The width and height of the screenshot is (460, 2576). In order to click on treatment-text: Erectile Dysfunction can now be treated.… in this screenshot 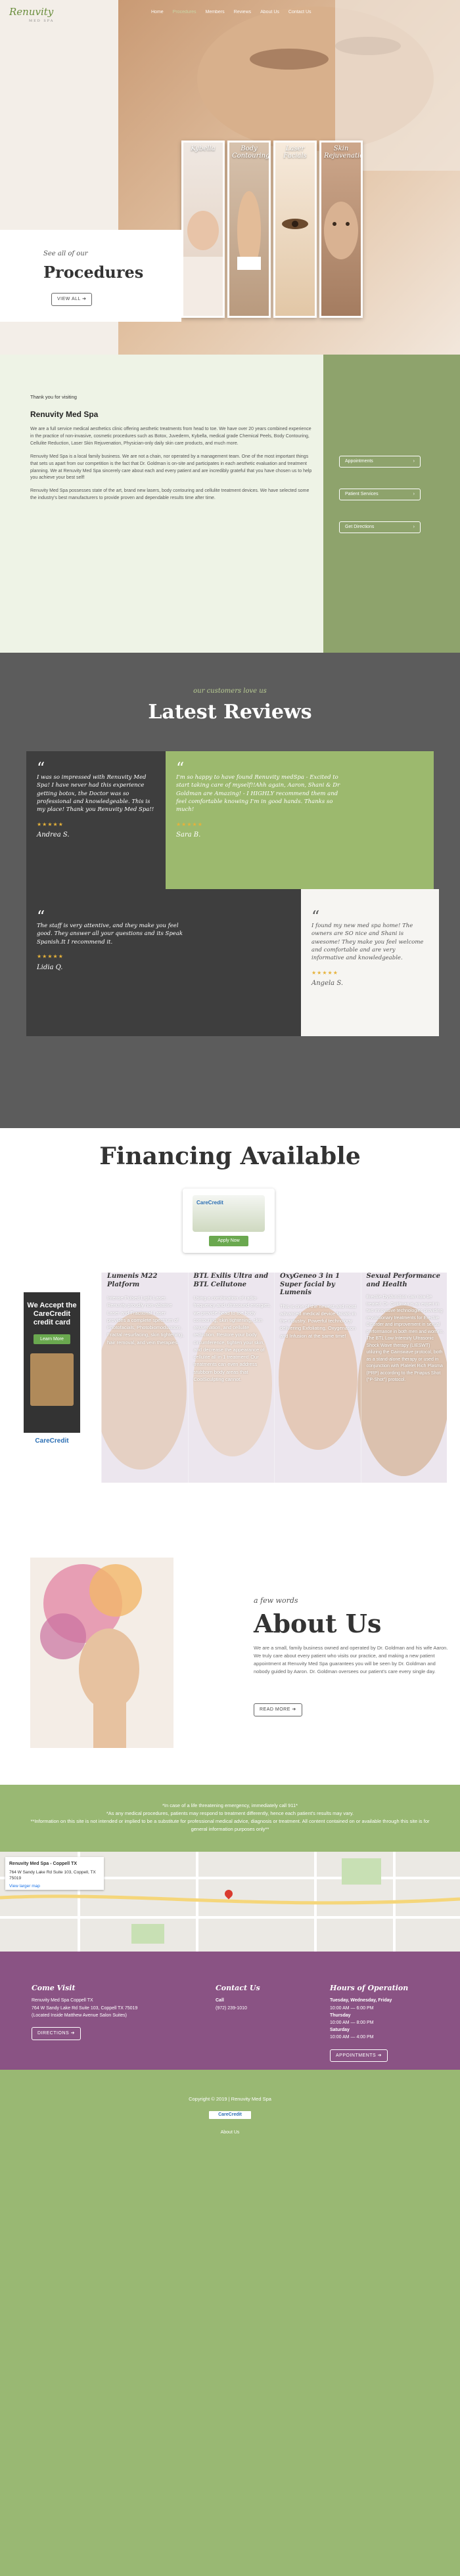, I will do `click(405, 1338)`.